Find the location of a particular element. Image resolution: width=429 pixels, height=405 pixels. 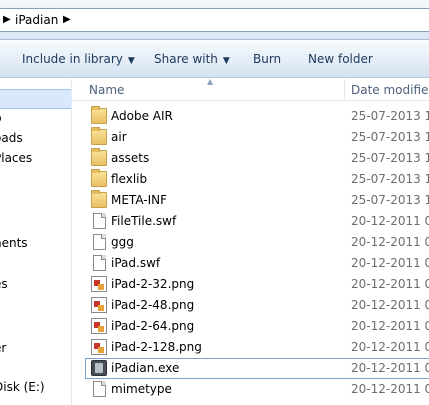

burn-button: Burn is located at coordinates (267, 59).